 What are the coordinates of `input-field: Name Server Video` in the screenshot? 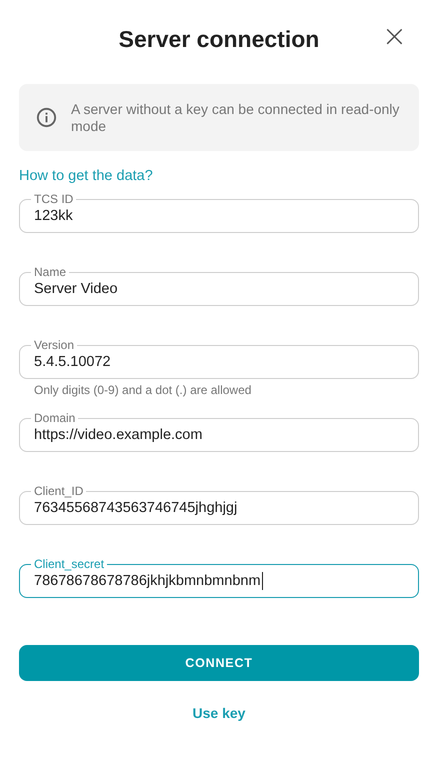 It's located at (219, 286).